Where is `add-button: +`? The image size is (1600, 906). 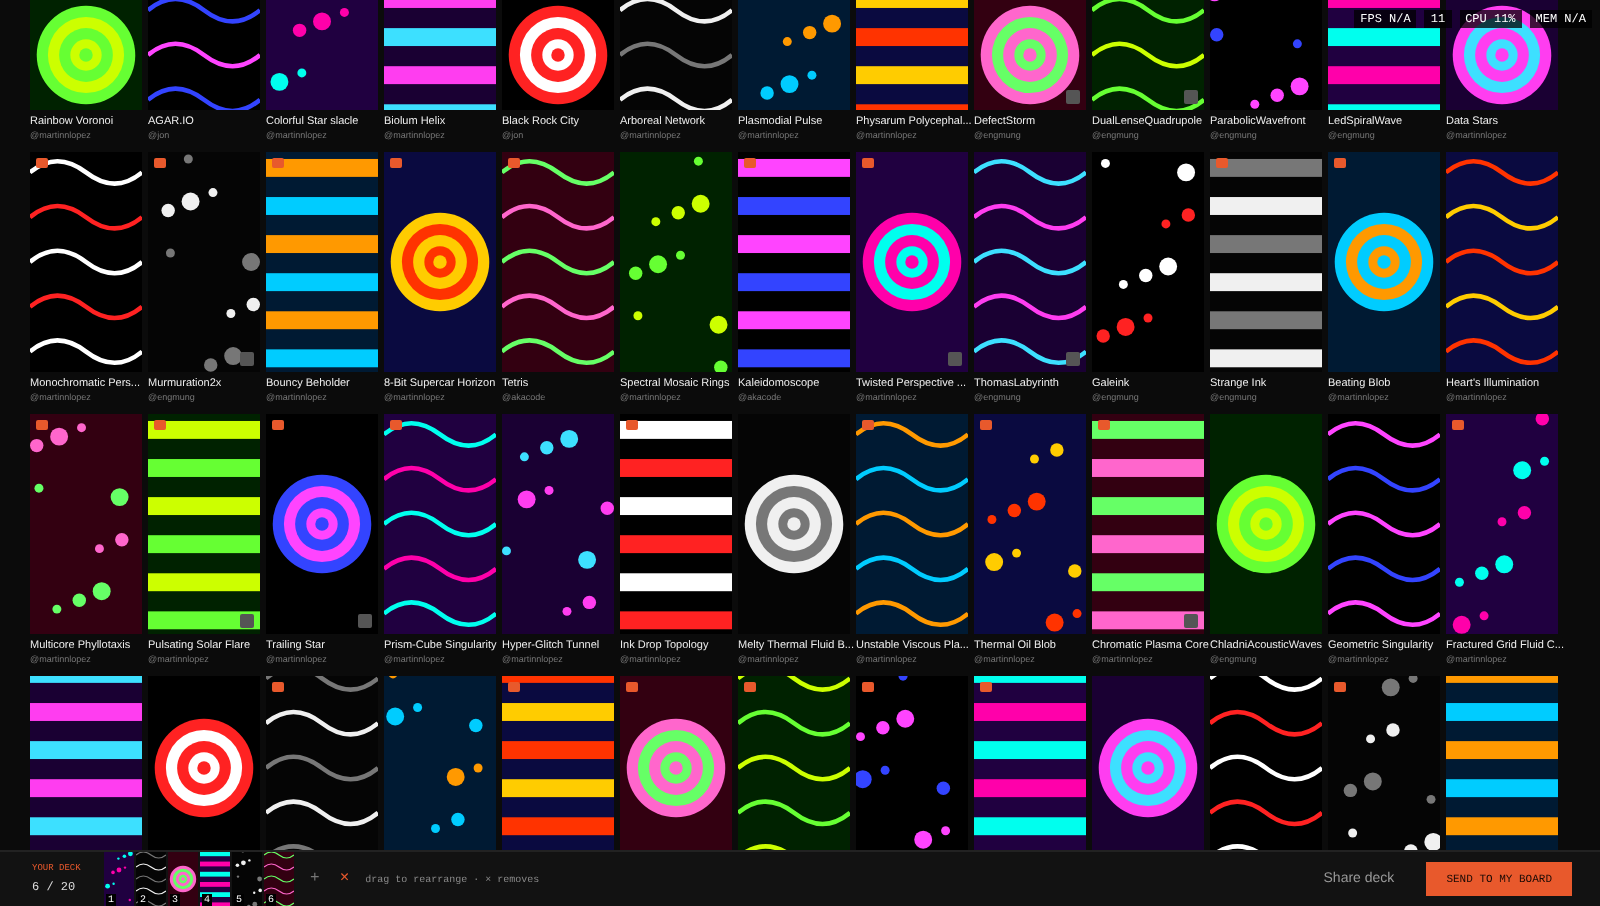 add-button: + is located at coordinates (315, 879).